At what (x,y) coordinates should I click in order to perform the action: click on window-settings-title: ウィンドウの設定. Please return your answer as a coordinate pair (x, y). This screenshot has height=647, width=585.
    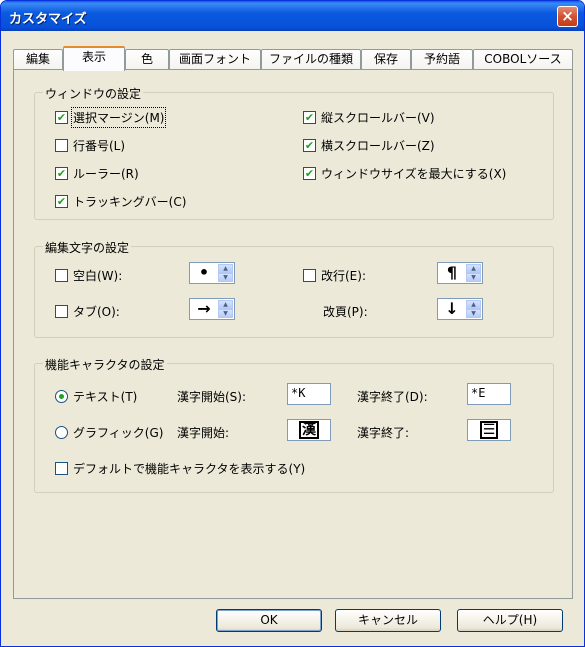
    Looking at the image, I should click on (93, 93).